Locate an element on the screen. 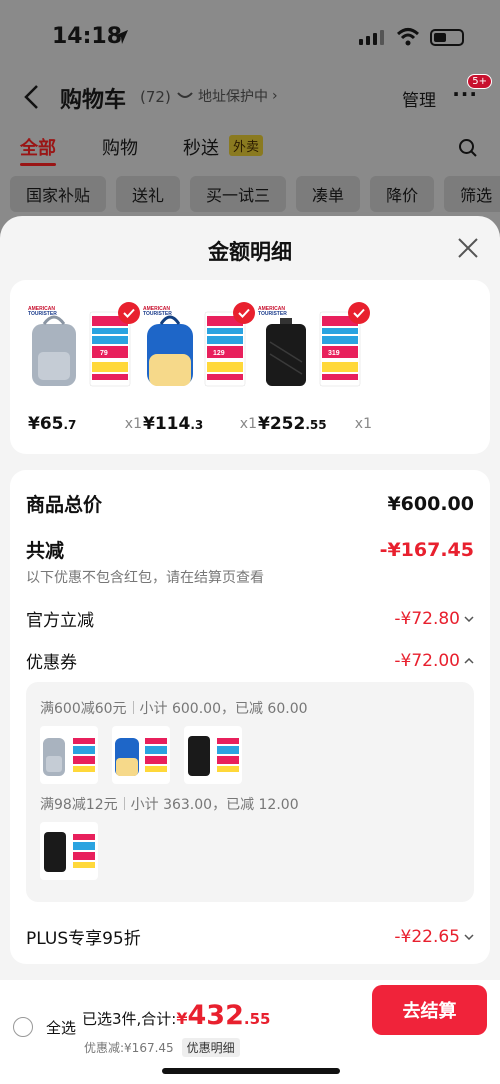 Image resolution: width=500 pixels, height=1084 pixels. total-amount-decimal: .55 is located at coordinates (257, 1019).